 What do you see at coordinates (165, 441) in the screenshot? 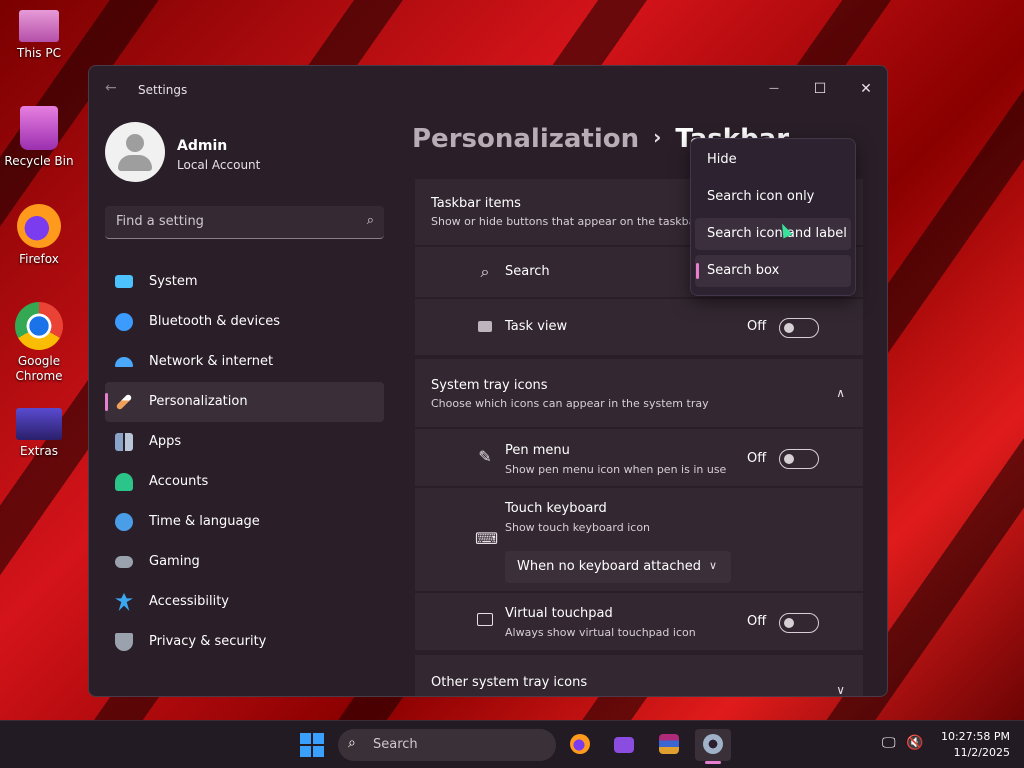
I see `nav-label: Apps` at bounding box center [165, 441].